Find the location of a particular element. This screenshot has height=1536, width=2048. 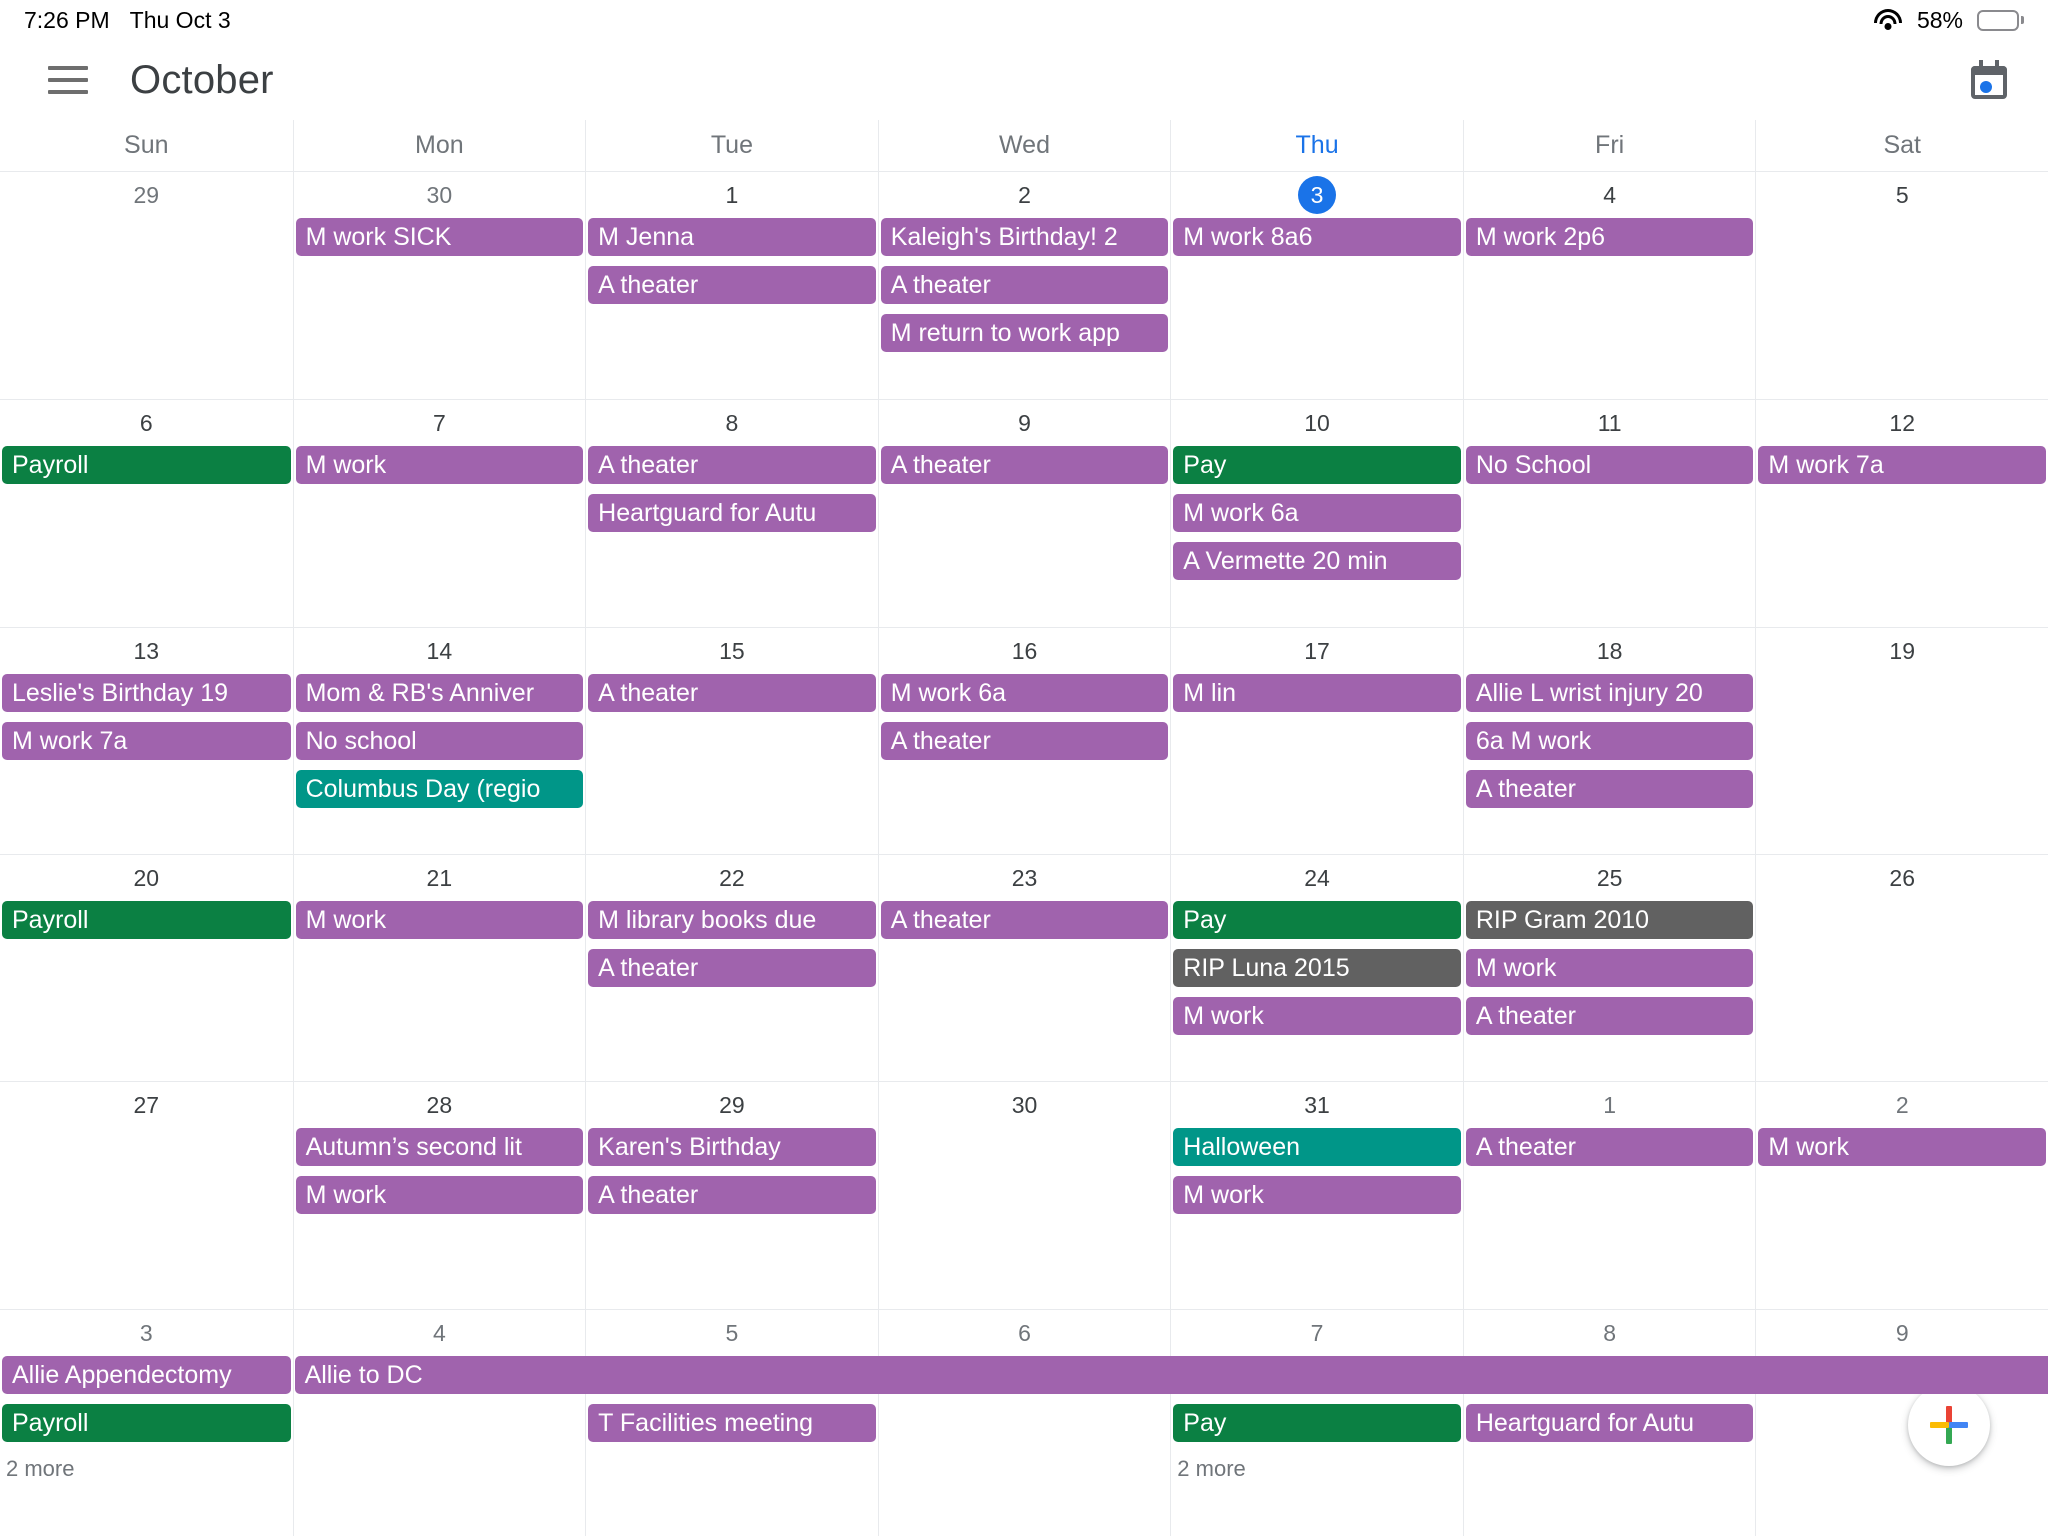

day-cell: 8 A theater Heartguard for Autu is located at coordinates (731, 513).